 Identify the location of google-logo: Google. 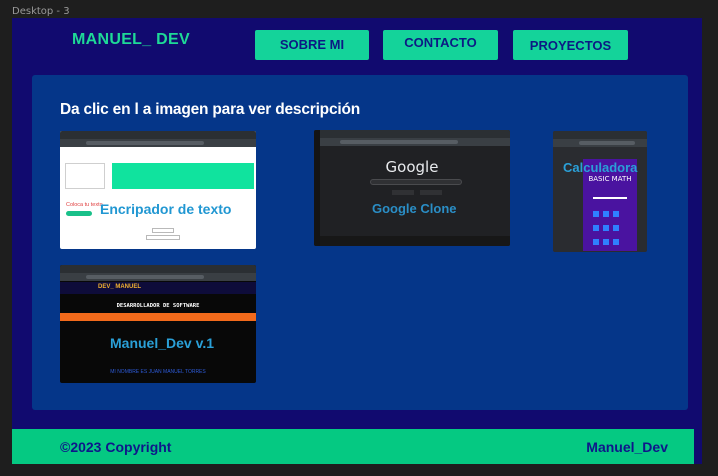
(412, 167).